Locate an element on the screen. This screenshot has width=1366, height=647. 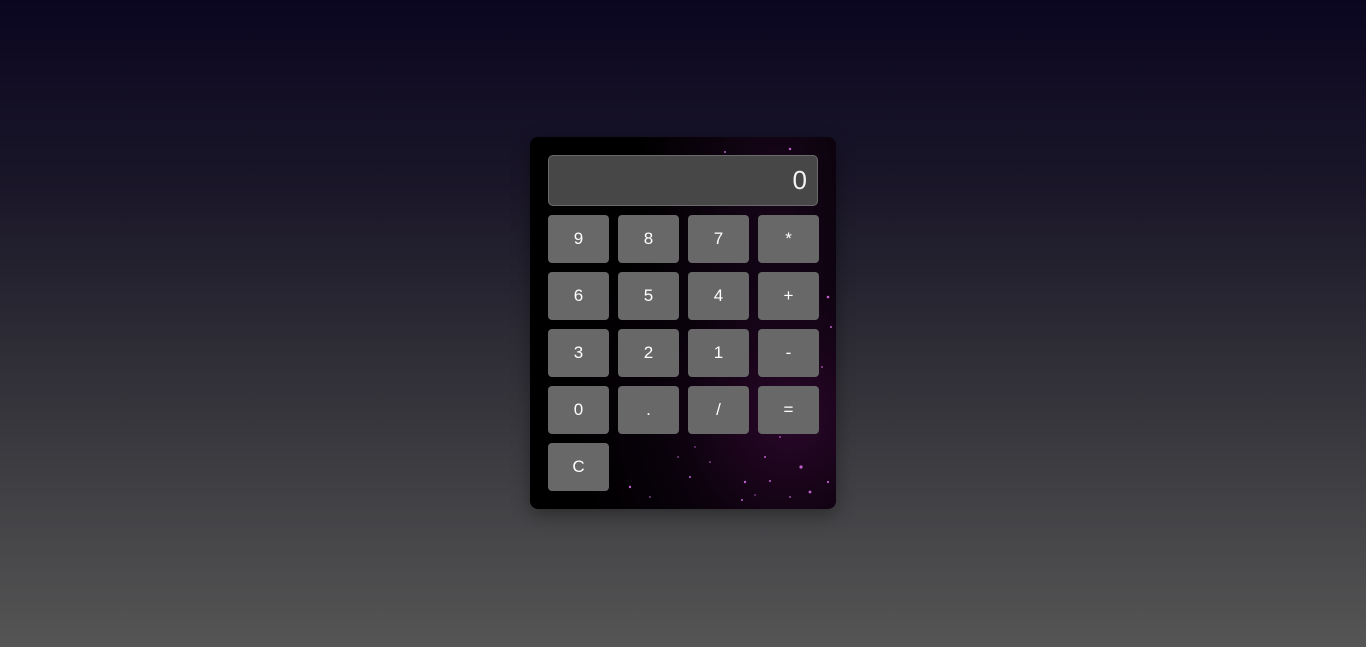
display-field is located at coordinates (683, 180).